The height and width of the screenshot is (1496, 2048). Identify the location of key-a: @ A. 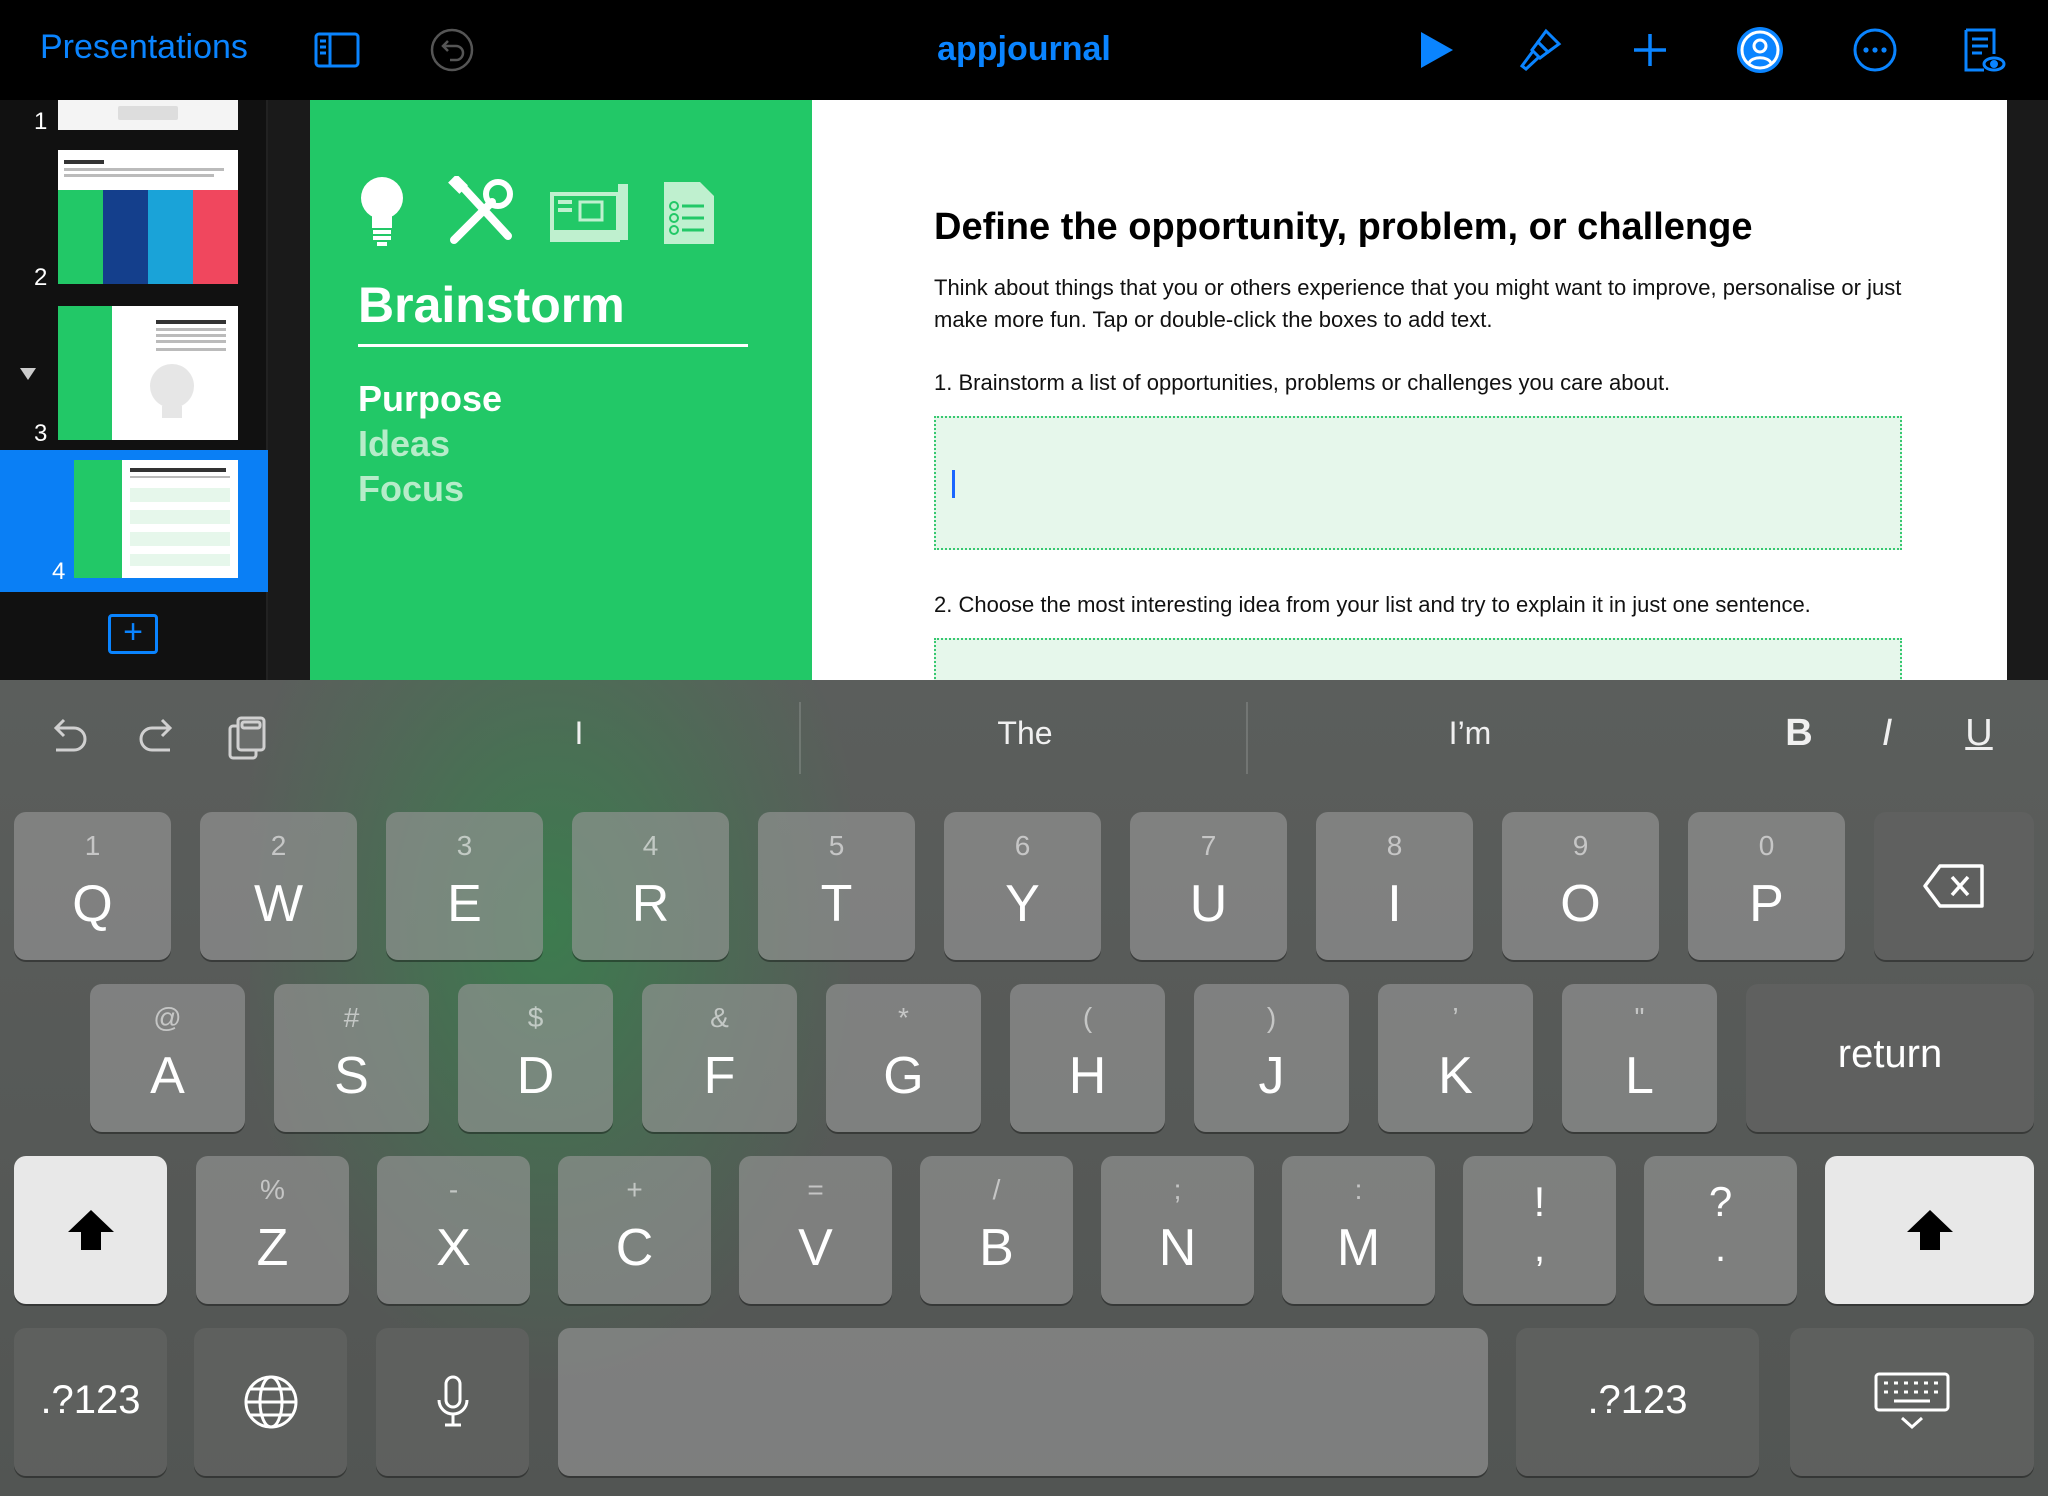
(167, 1058).